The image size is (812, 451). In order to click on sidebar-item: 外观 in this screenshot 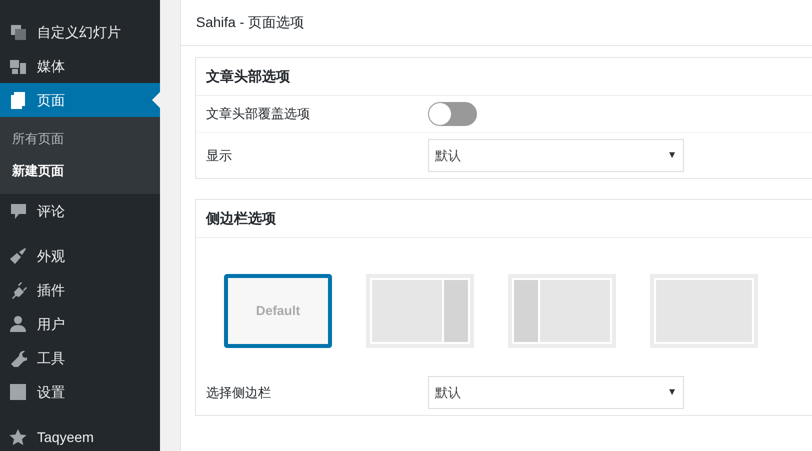, I will do `click(80, 256)`.